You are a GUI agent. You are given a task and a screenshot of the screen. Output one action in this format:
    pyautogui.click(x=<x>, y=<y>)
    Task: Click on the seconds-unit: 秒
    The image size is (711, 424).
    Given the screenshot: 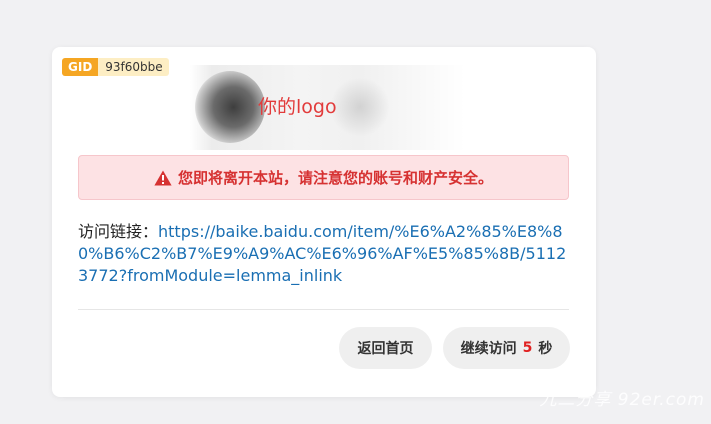 What is the action you would take?
    pyautogui.click(x=545, y=349)
    